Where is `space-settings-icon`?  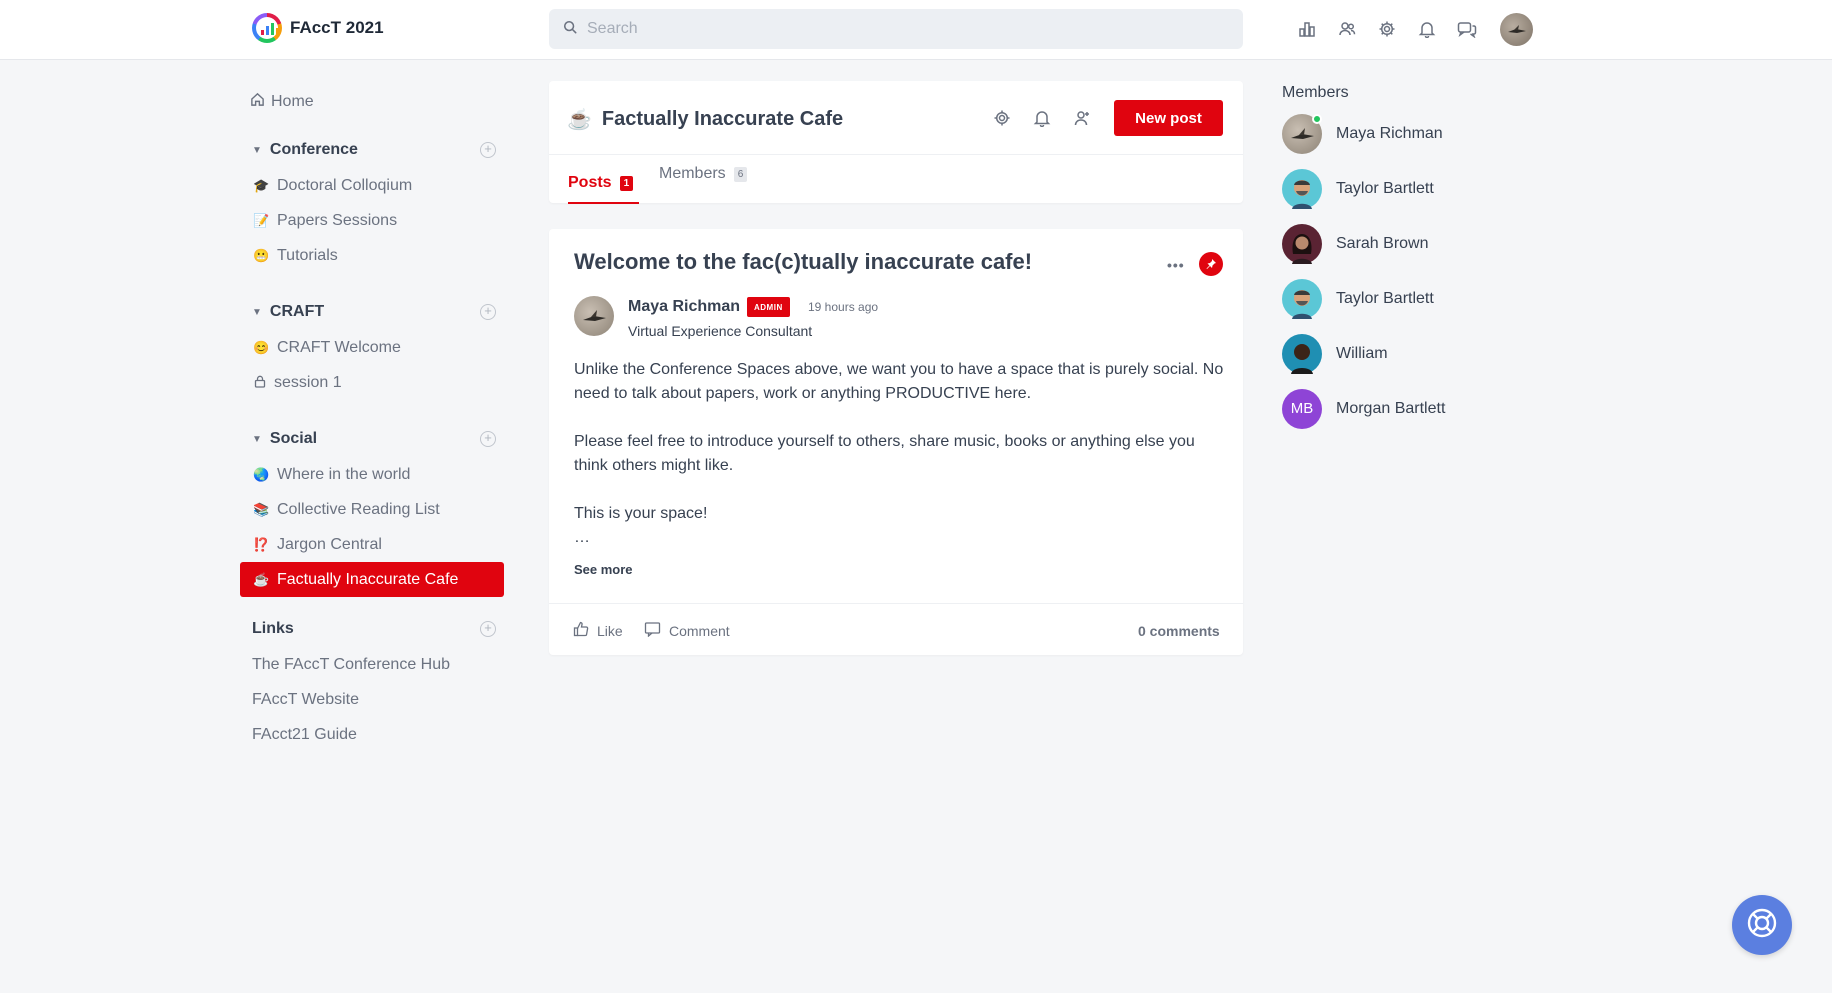 space-settings-icon is located at coordinates (1002, 118).